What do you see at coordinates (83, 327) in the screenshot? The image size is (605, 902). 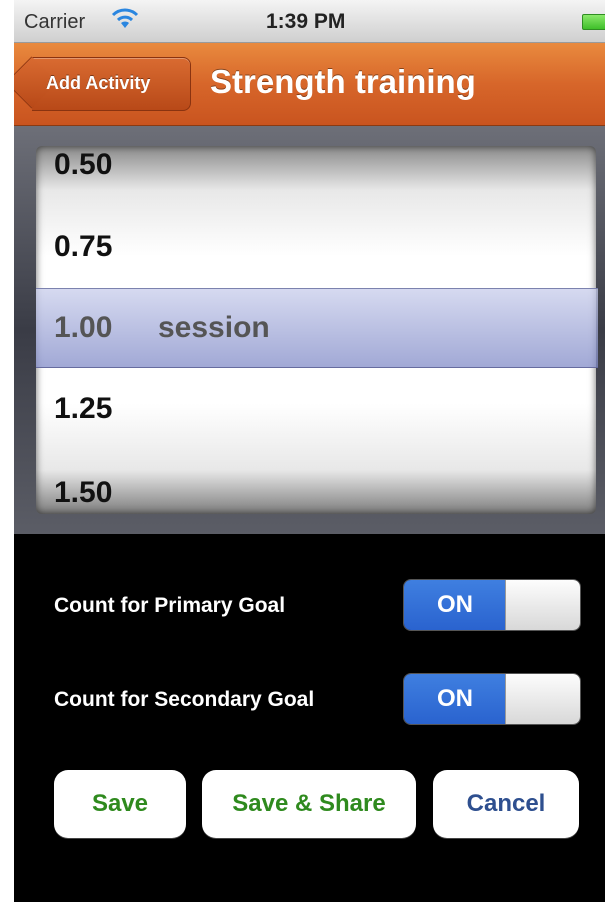 I see `picker-selected-value: 1.00` at bounding box center [83, 327].